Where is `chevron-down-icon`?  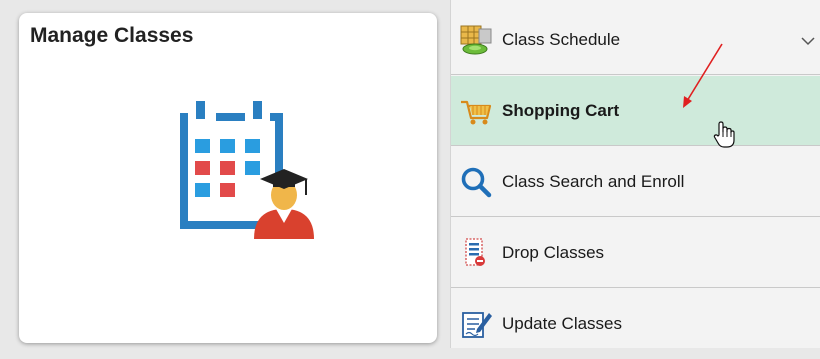
chevron-down-icon is located at coordinates (808, 39).